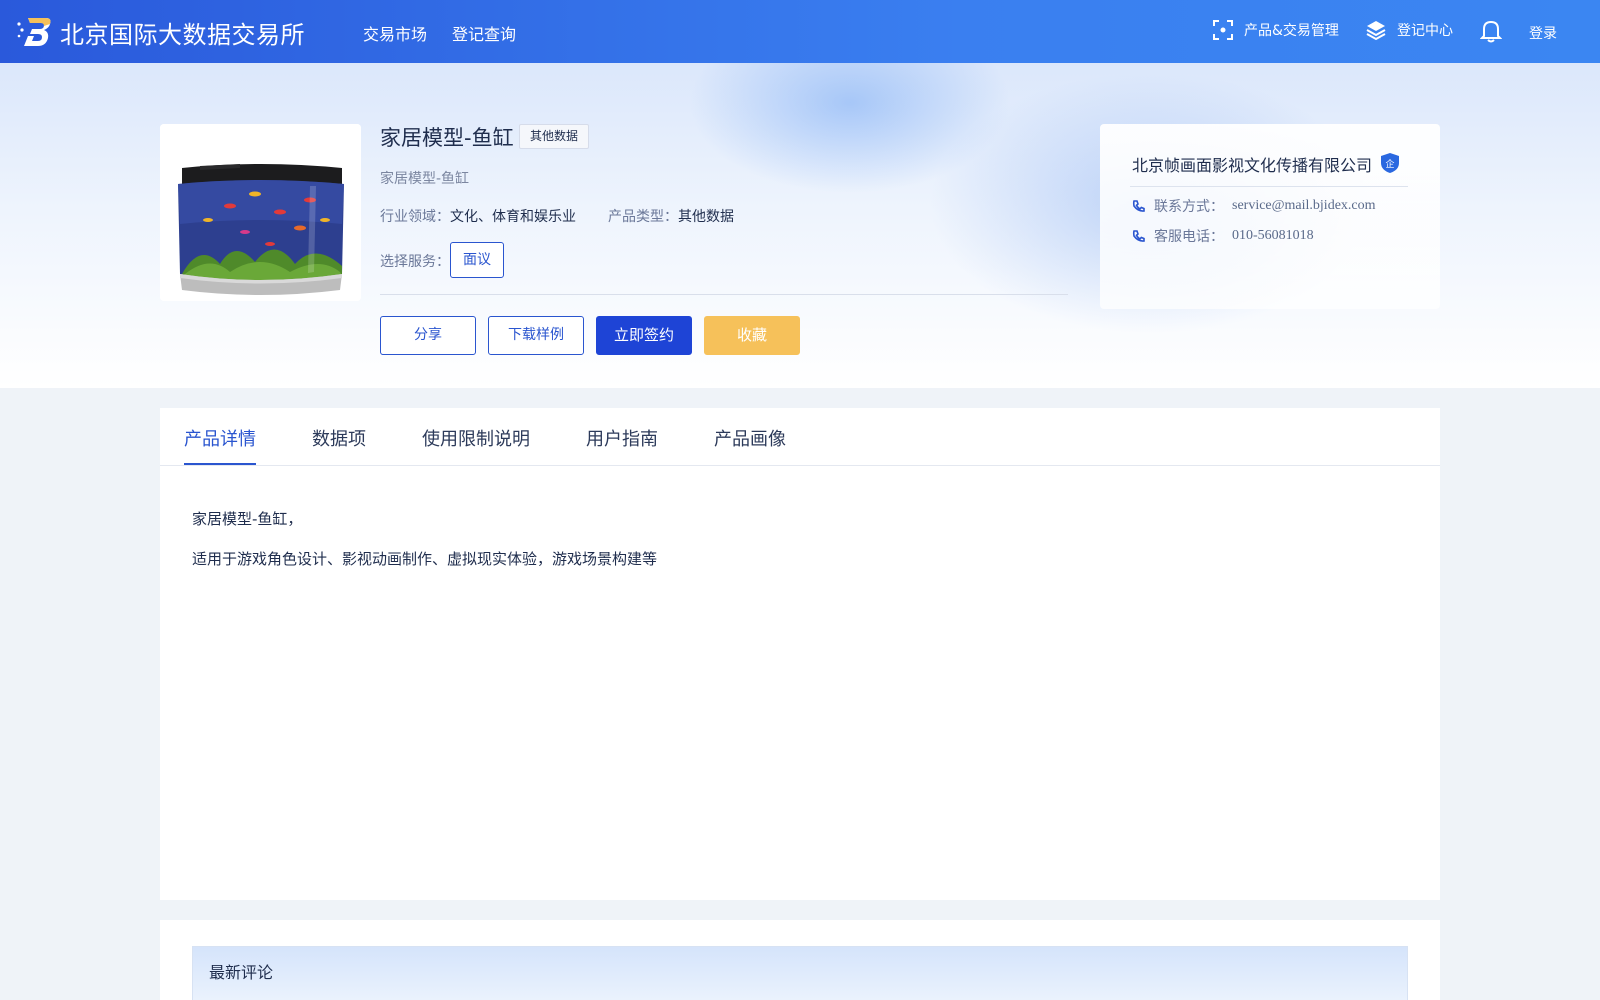  What do you see at coordinates (220, 438) in the screenshot?
I see `tab-product-details: 产品详情` at bounding box center [220, 438].